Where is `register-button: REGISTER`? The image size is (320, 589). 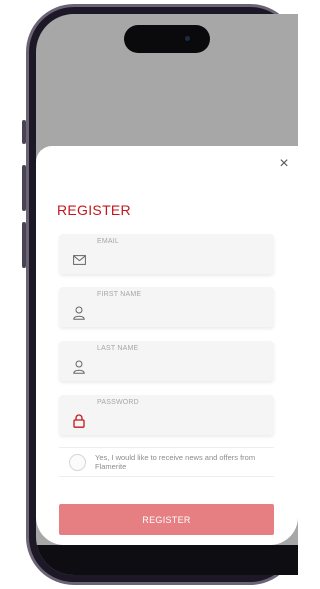 register-button: REGISTER is located at coordinates (166, 519).